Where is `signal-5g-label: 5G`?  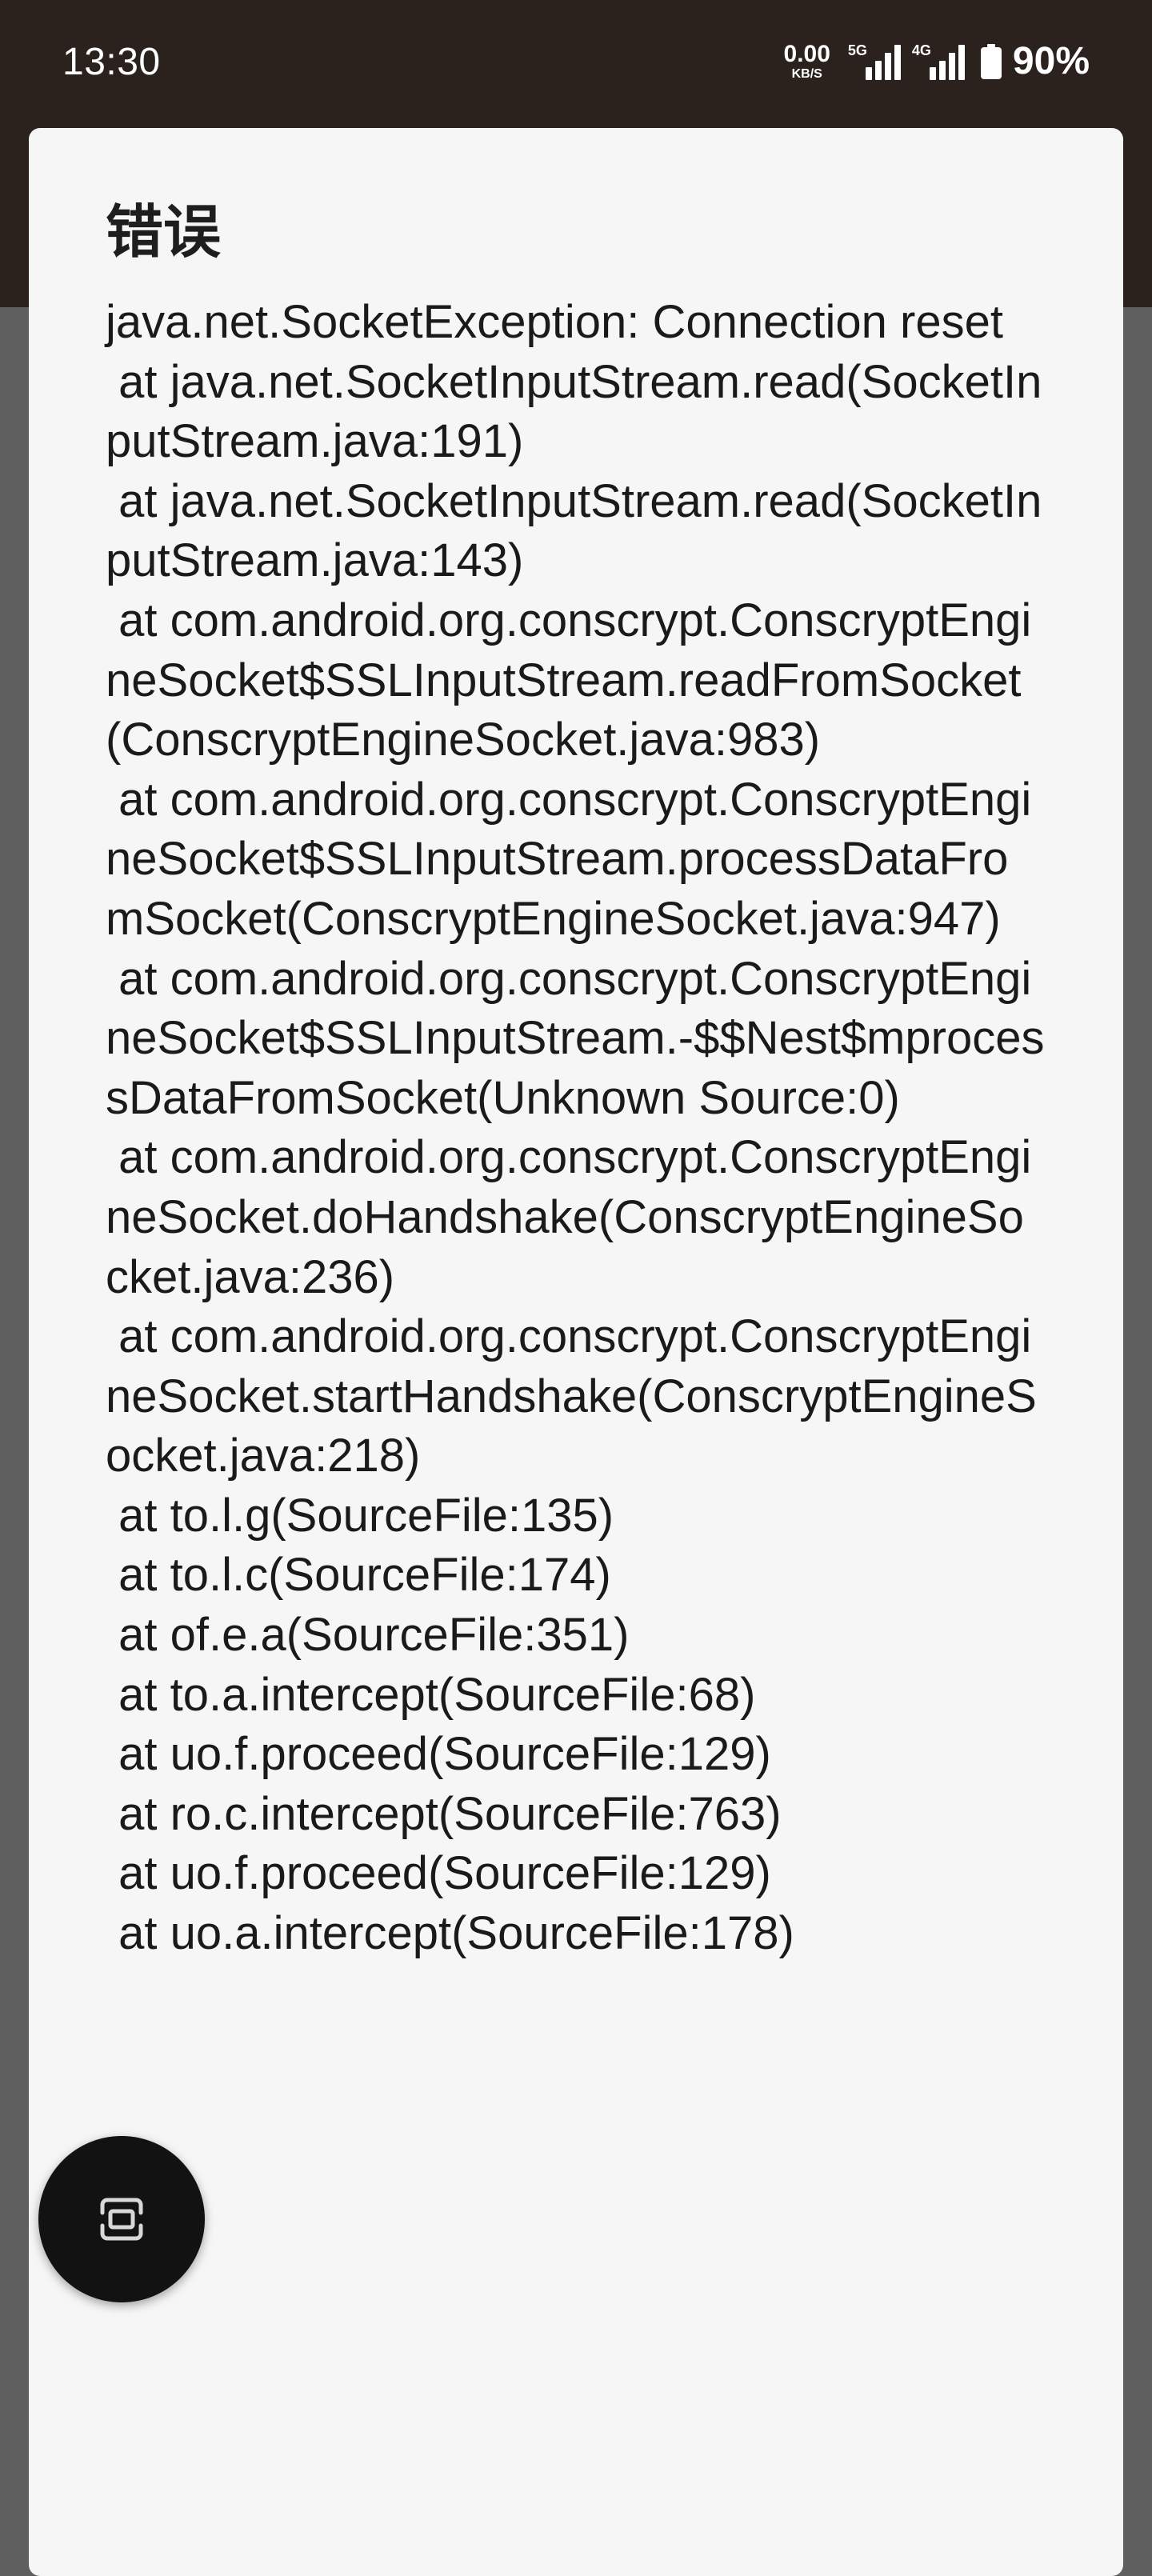
signal-5g-label: 5G is located at coordinates (857, 50).